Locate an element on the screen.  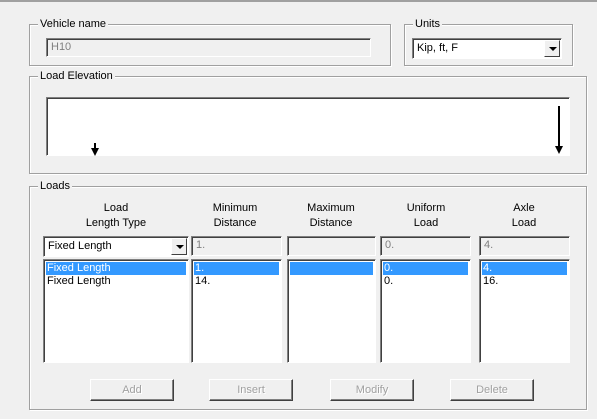
header-uniform-load-line2: Load is located at coordinates (426, 223).